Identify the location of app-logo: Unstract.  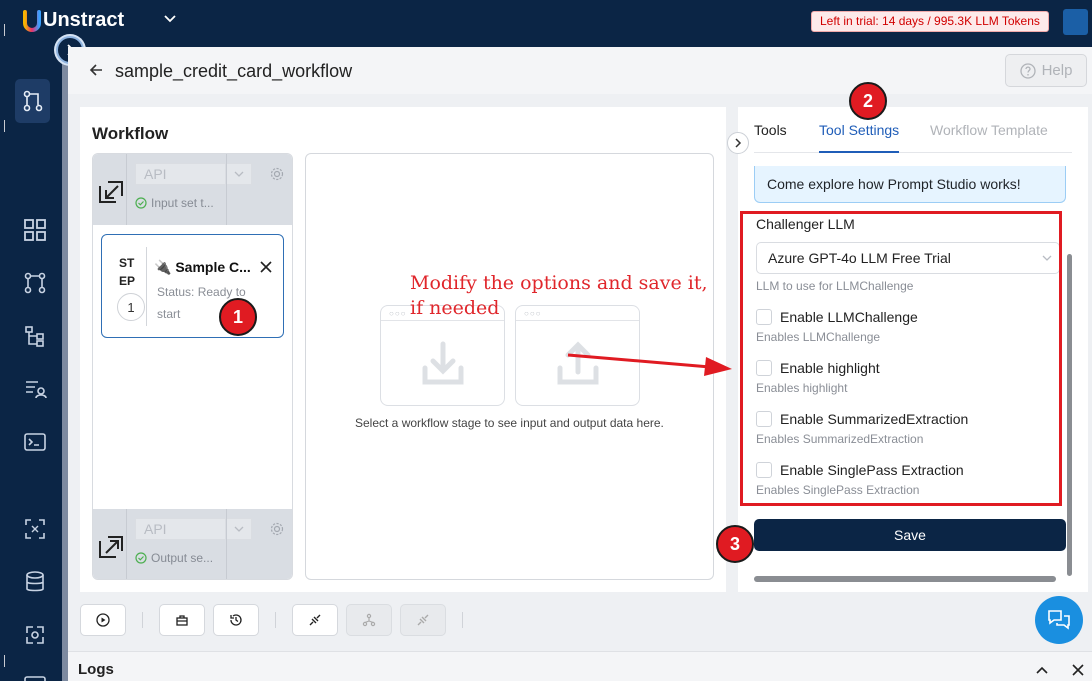
(73, 20).